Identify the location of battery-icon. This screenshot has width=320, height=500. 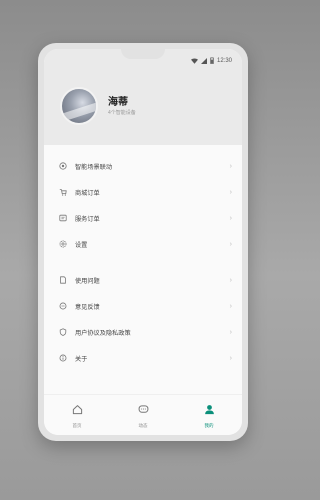
(212, 60).